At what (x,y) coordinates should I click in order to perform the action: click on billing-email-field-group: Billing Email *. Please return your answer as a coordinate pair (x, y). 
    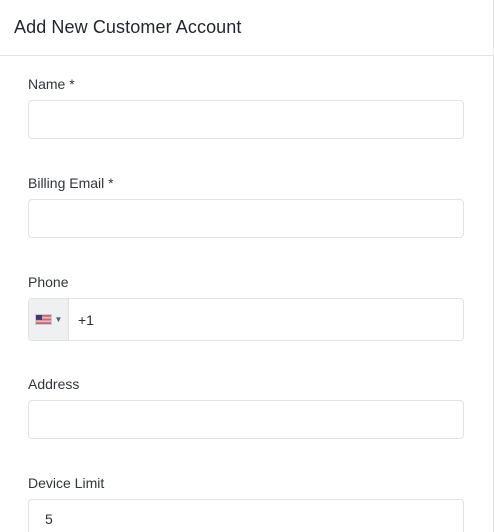
    Looking at the image, I should click on (246, 205).